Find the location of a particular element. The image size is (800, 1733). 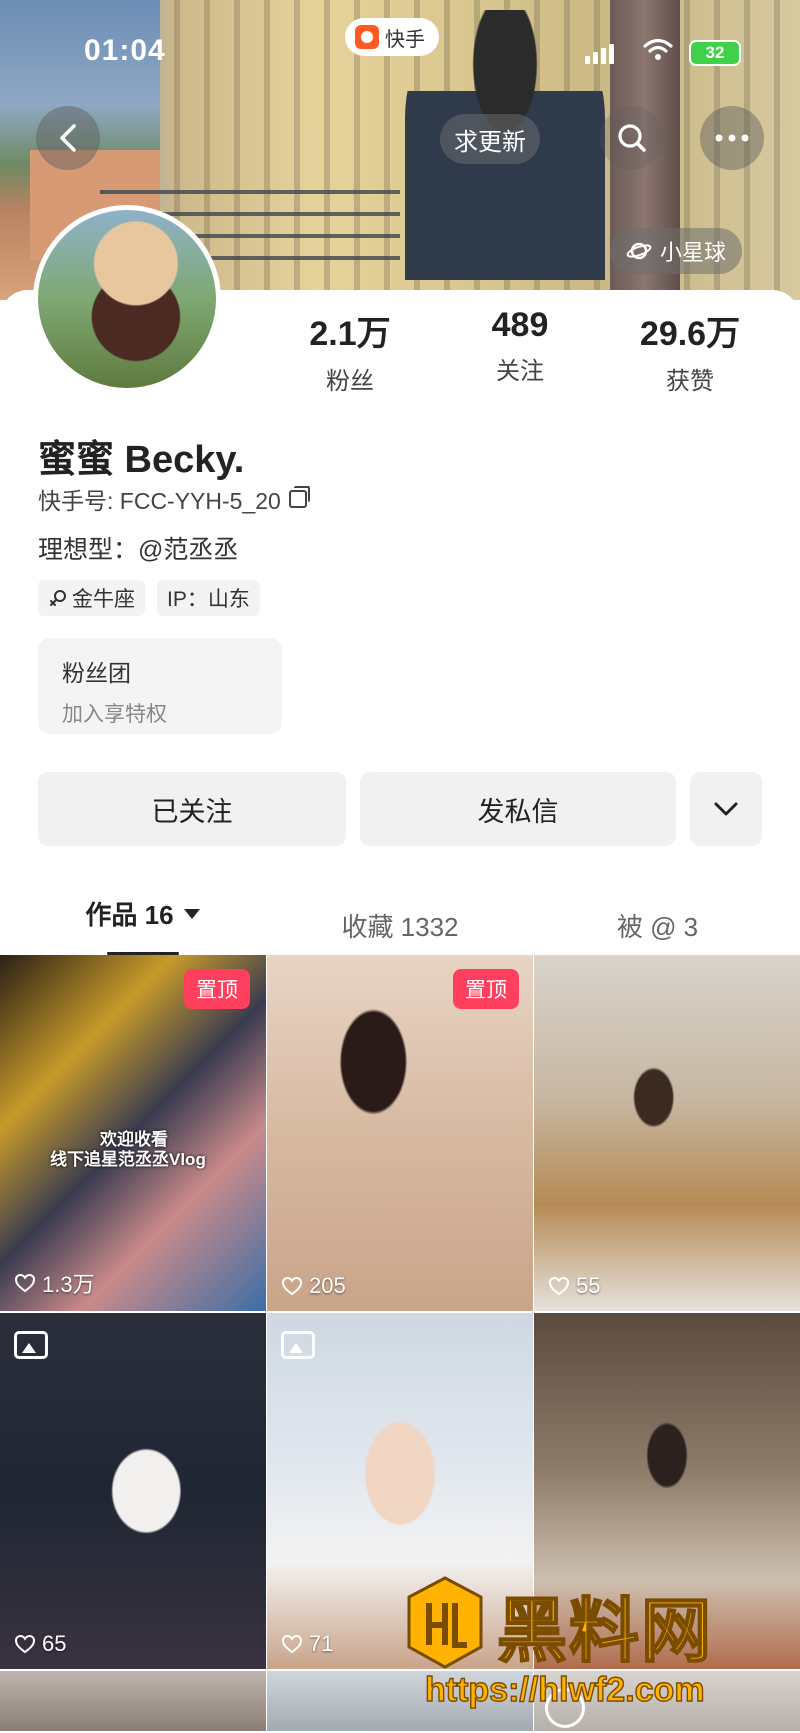

like-count: 55 is located at coordinates (574, 1286).